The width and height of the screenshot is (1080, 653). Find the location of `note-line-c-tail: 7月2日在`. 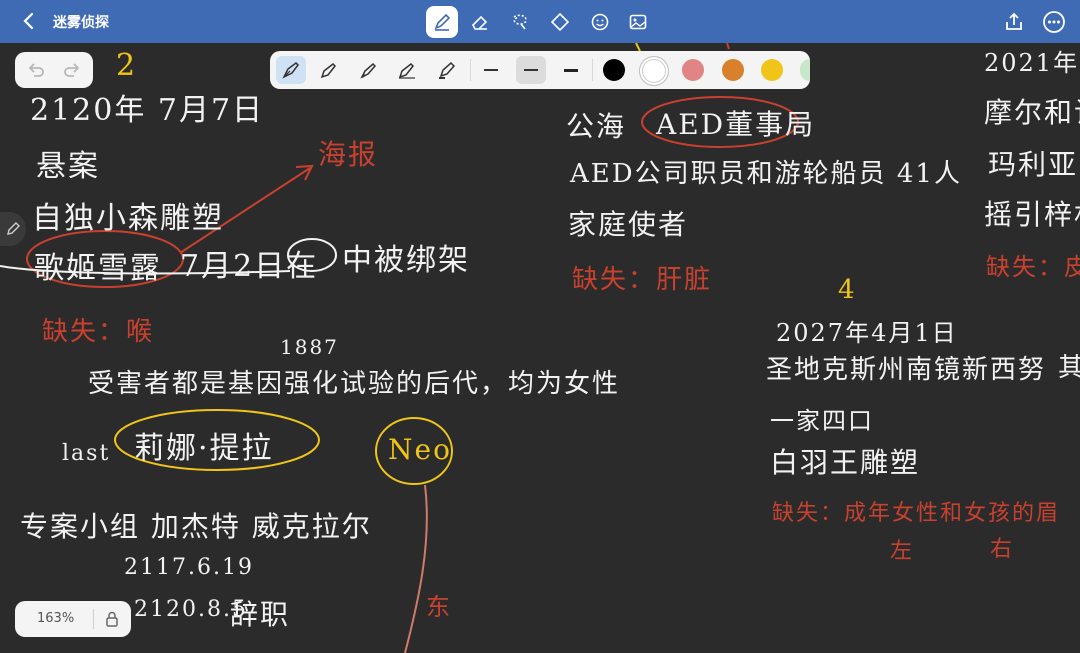

note-line-c-tail: 7月2日在 is located at coordinates (249, 266).